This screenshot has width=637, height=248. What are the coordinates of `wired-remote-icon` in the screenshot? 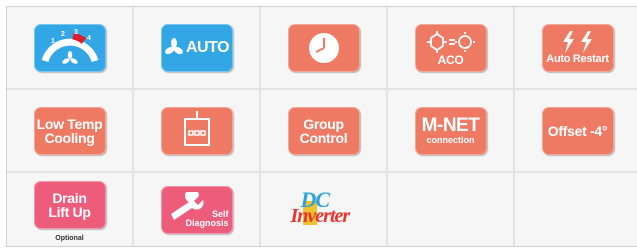 It's located at (196, 128).